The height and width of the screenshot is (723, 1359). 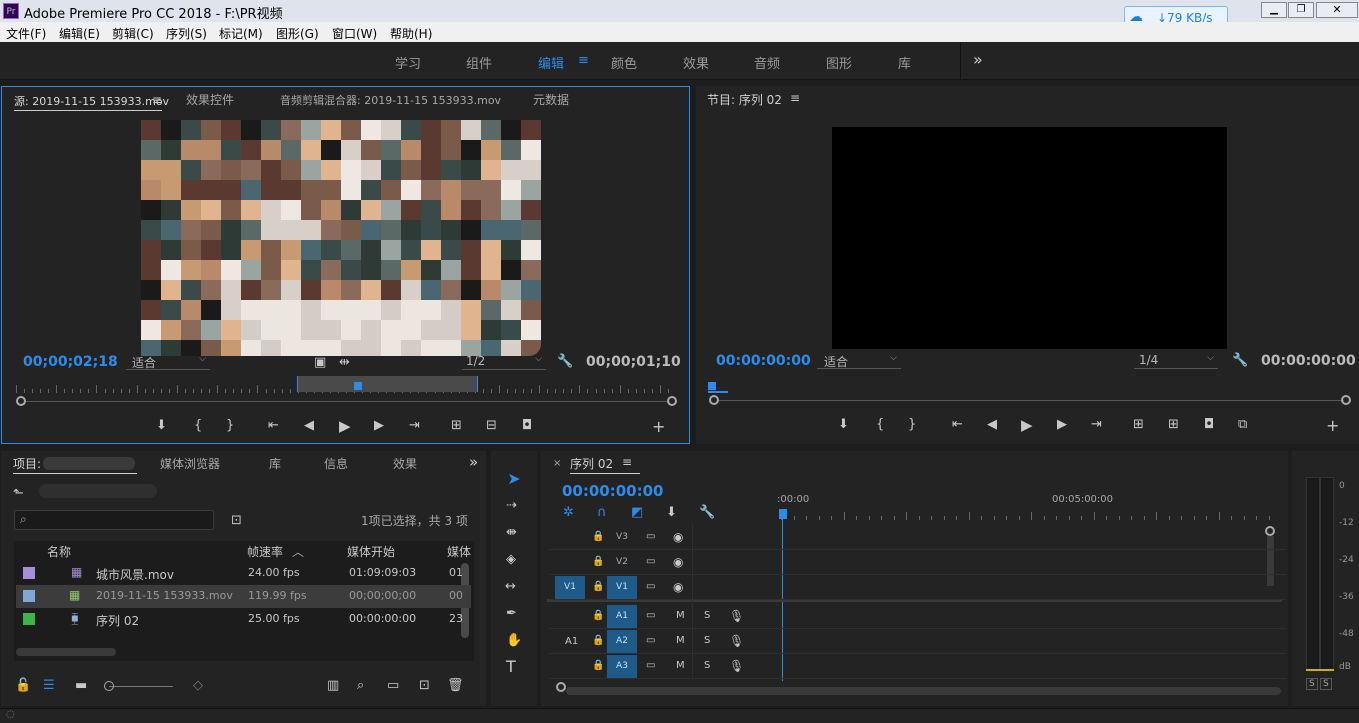 I want to click on new-bin-icon: ▭, so click(x=393, y=686).